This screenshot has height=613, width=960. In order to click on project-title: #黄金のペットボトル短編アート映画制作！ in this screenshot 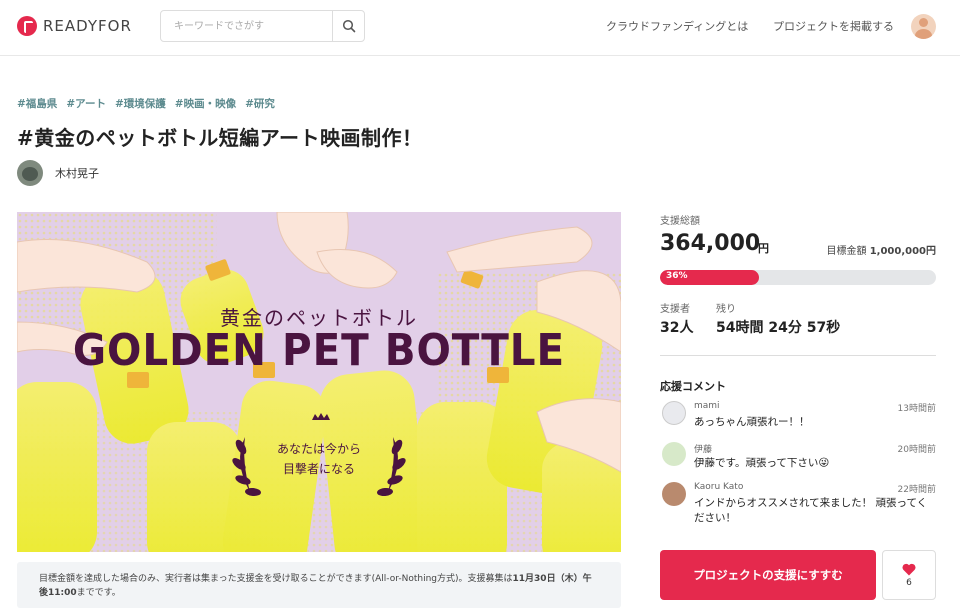, I will do `click(220, 138)`.